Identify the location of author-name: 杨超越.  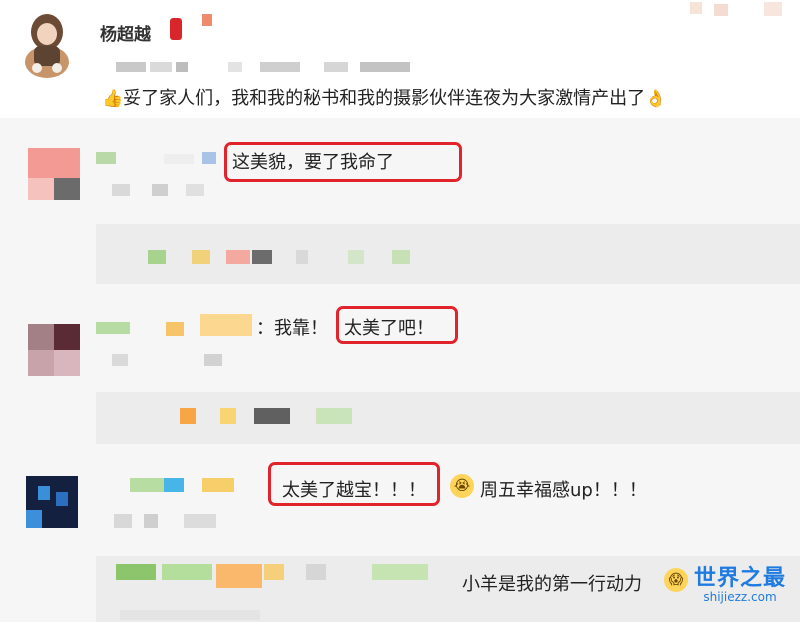
(125, 32).